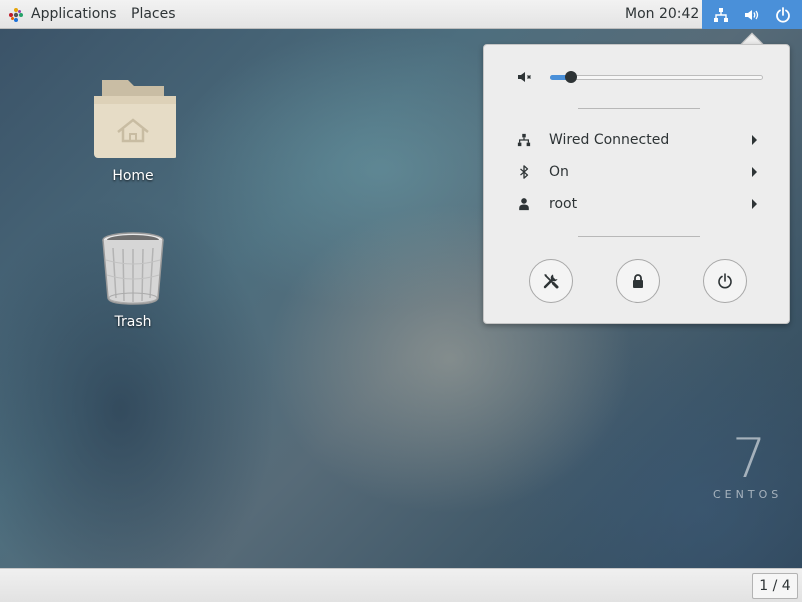 Image resolution: width=802 pixels, height=602 pixels. What do you see at coordinates (525, 77) in the screenshot?
I see `volume-muted-icon` at bounding box center [525, 77].